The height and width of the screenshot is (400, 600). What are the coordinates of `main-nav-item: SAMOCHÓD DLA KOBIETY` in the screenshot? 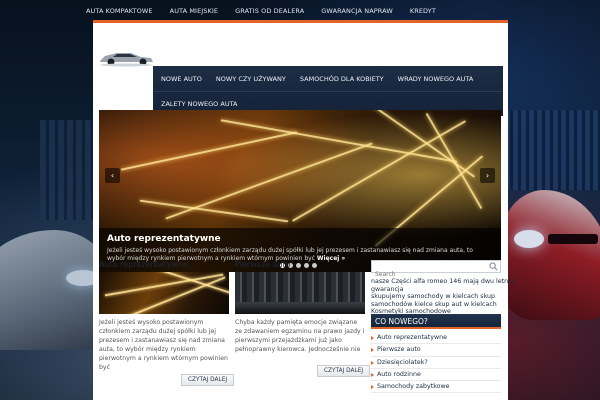 It's located at (342, 79).